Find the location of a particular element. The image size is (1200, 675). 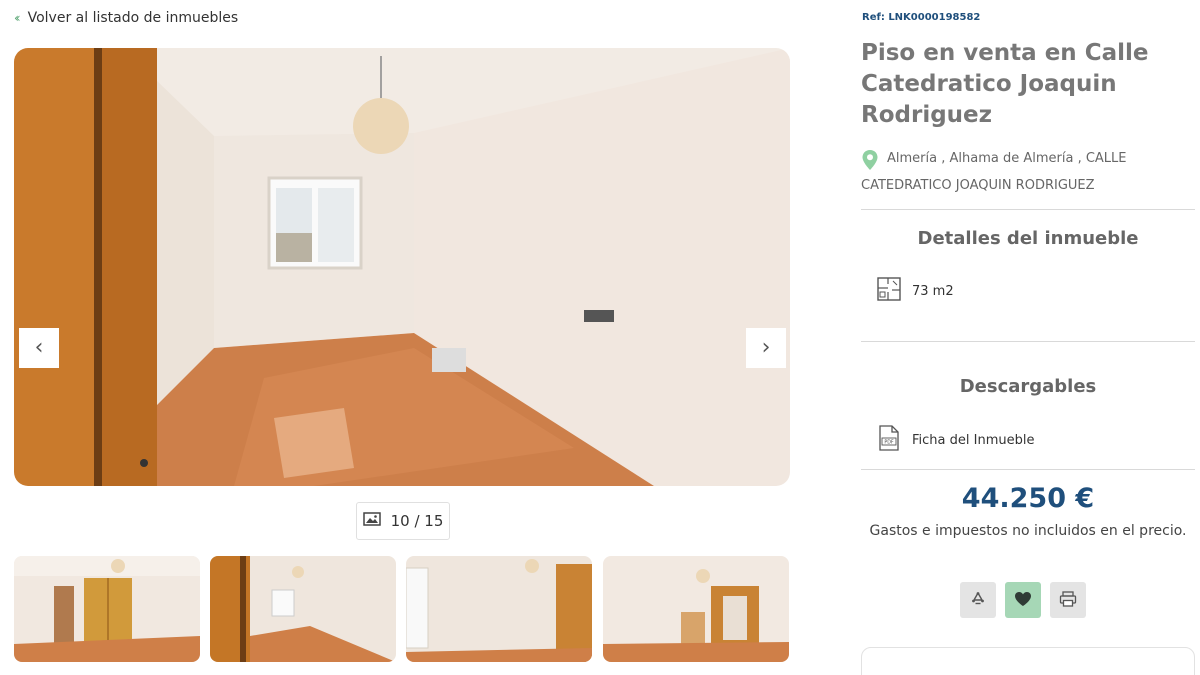

back-to-listing-link: ‹‹ Volver al listado de inmuebles is located at coordinates (126, 18).